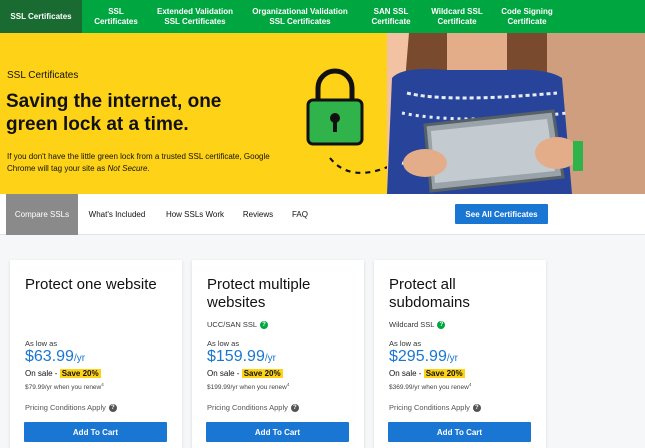 This screenshot has width=645, height=448. What do you see at coordinates (248, 387) in the screenshot?
I see `renewal-price: $199.99/yr when you renew4` at bounding box center [248, 387].